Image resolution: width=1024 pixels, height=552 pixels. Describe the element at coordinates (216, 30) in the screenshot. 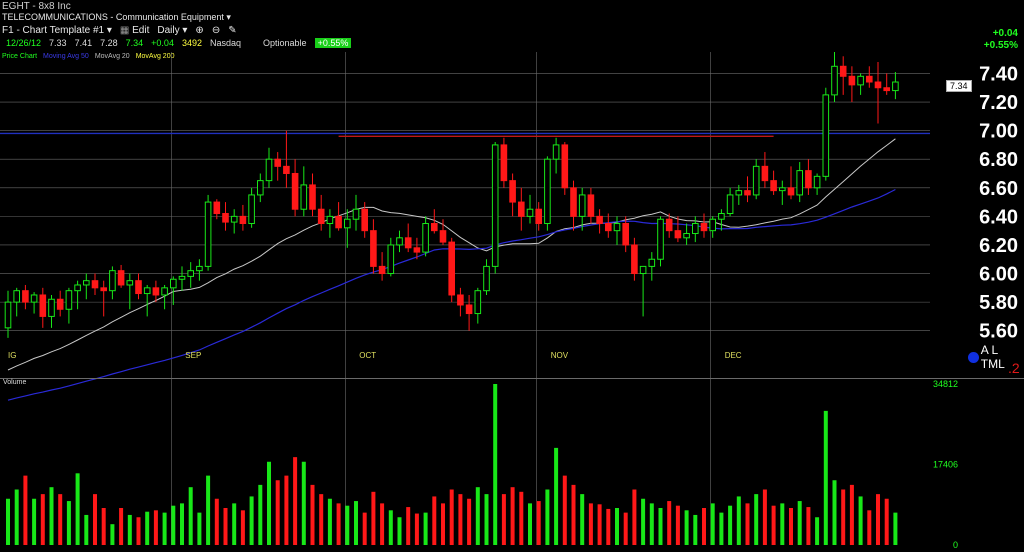

I see `zoom-out-icon: ⊖` at that location.